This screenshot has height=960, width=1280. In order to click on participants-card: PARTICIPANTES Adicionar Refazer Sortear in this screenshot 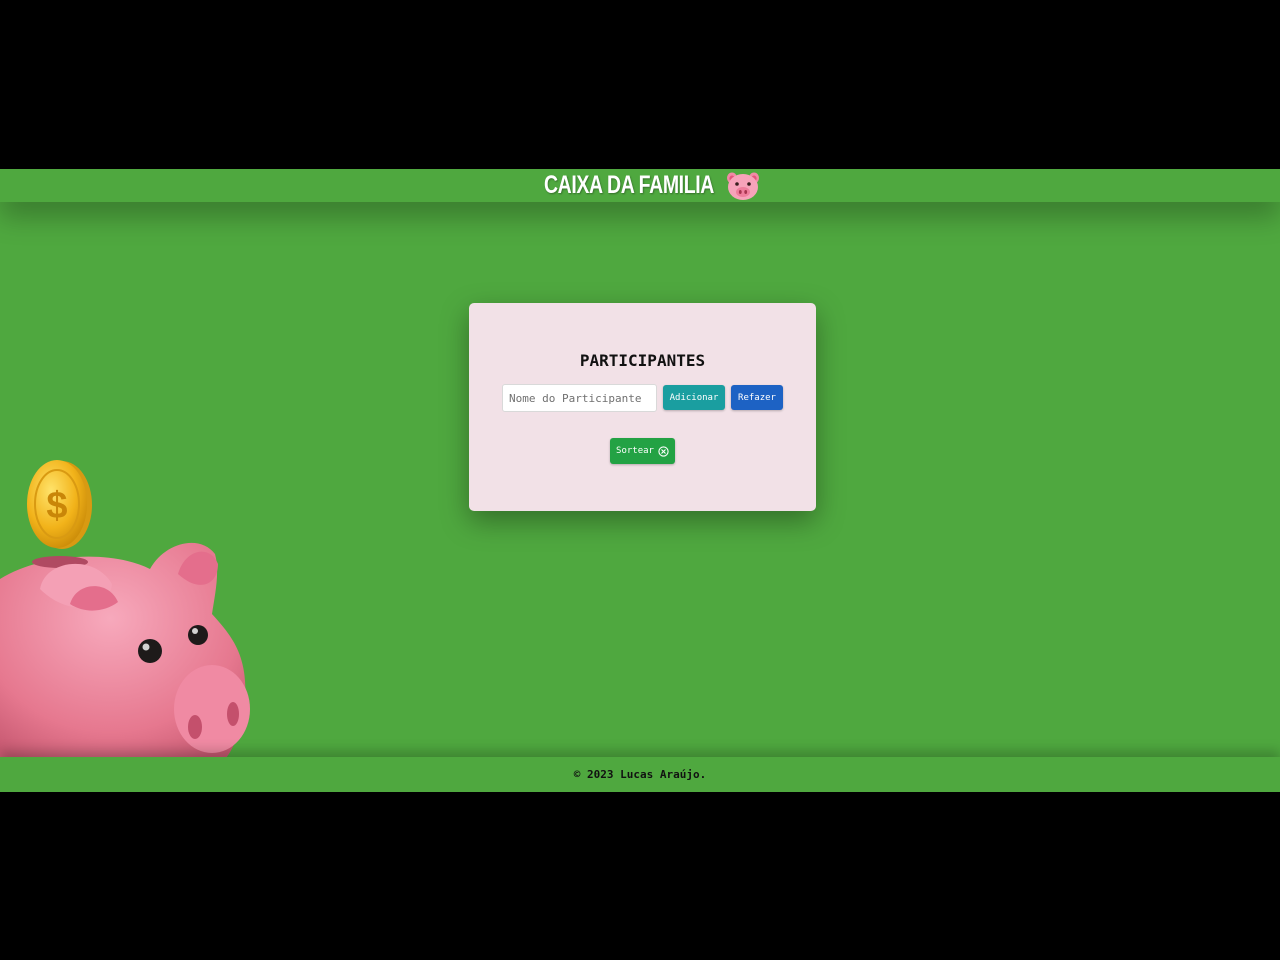, I will do `click(642, 407)`.